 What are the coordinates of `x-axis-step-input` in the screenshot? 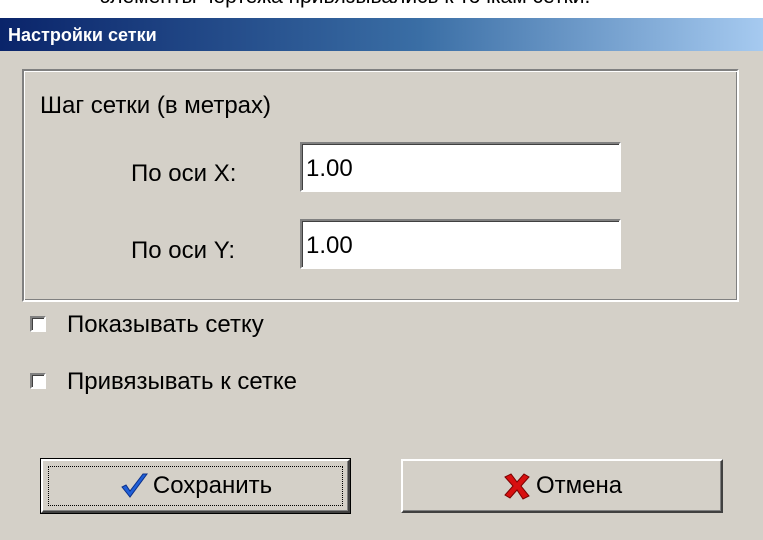 It's located at (460, 167).